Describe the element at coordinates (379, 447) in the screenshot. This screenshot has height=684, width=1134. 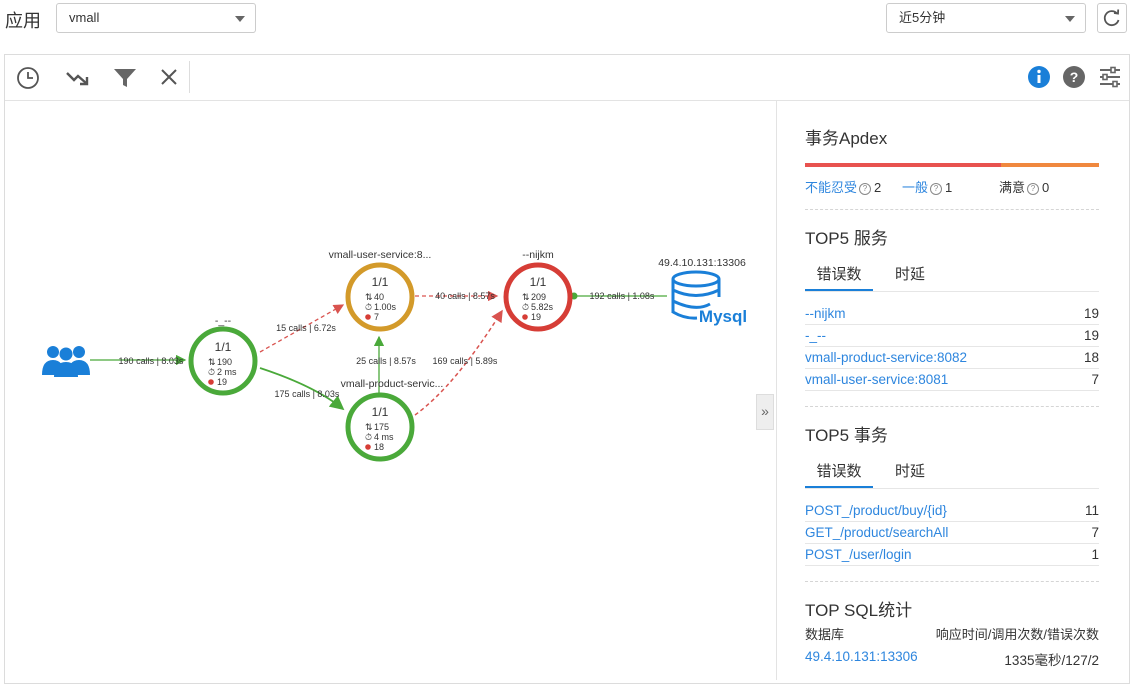
I see `node-errors: 18` at that location.